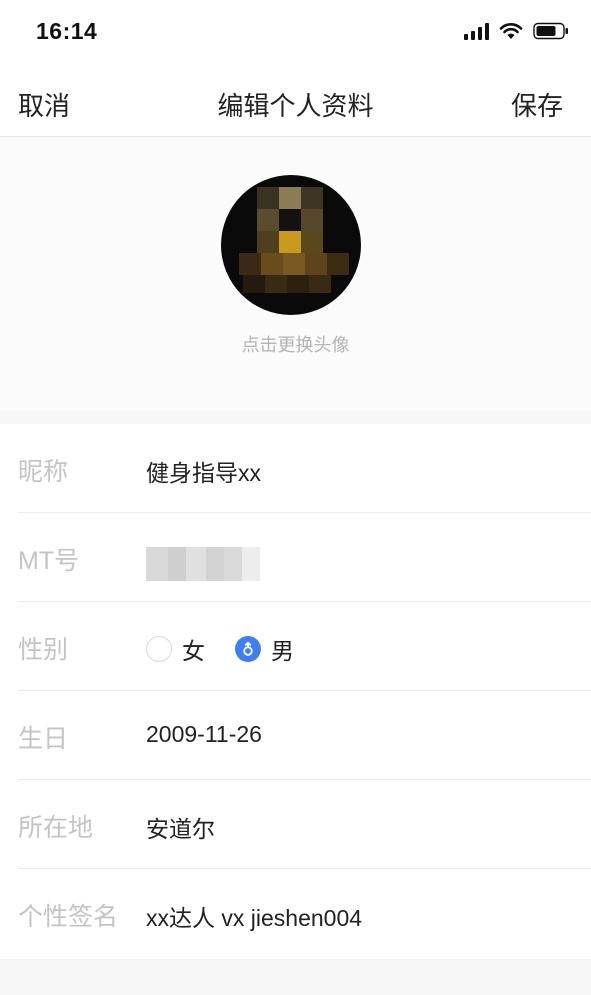  I want to click on gender-female-radio, so click(159, 649).